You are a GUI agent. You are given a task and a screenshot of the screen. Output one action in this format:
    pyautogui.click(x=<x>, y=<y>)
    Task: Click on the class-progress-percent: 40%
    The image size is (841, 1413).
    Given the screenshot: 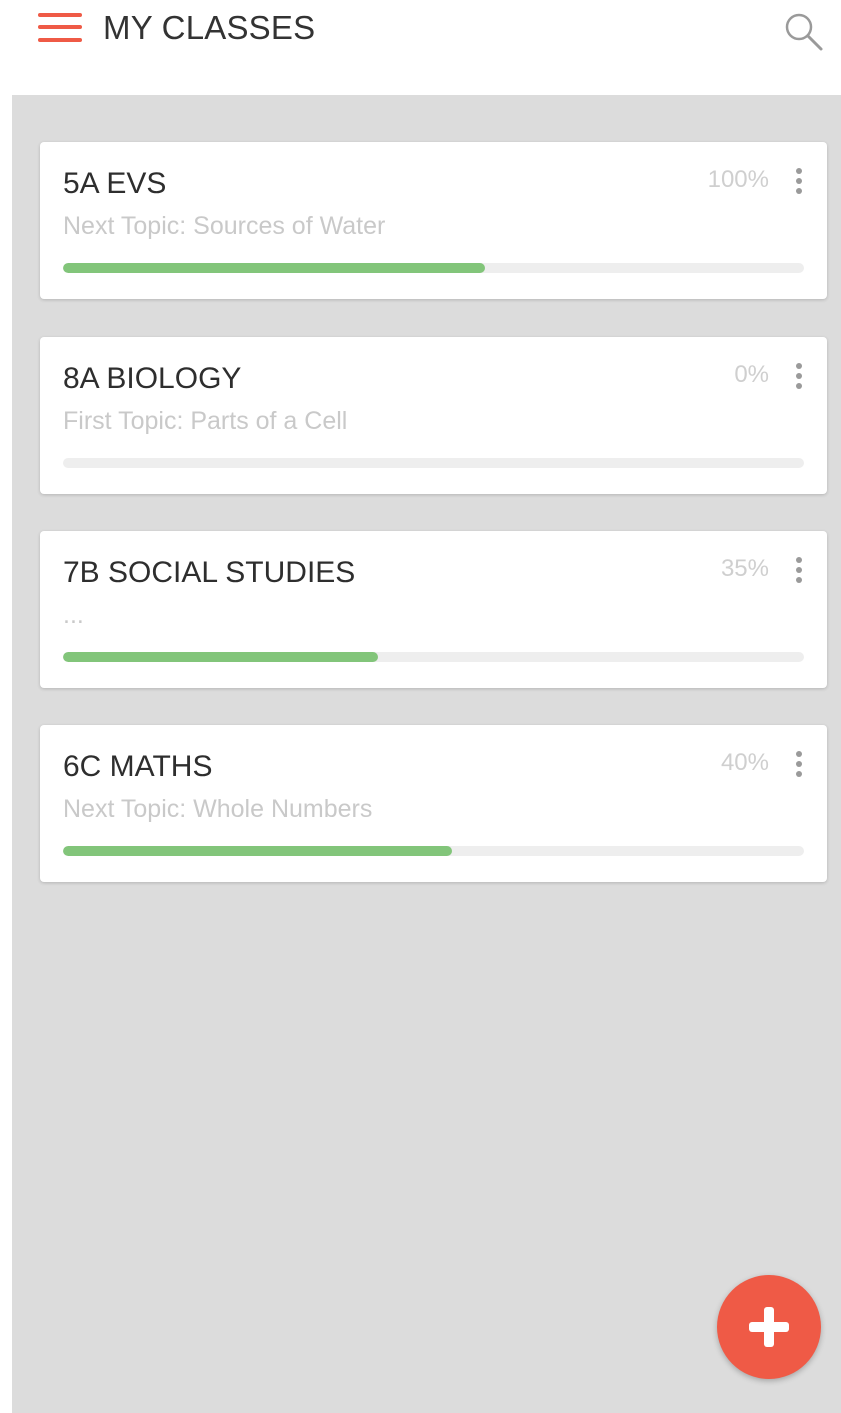 What is the action you would take?
    pyautogui.click(x=744, y=762)
    